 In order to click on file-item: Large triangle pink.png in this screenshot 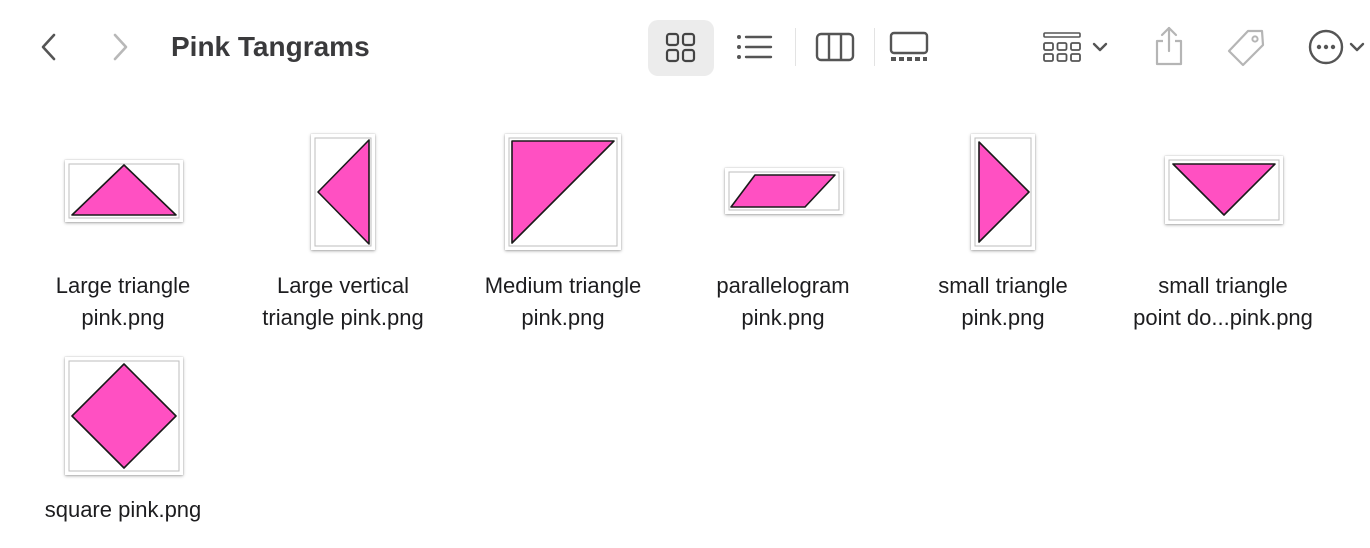, I will do `click(123, 235)`.